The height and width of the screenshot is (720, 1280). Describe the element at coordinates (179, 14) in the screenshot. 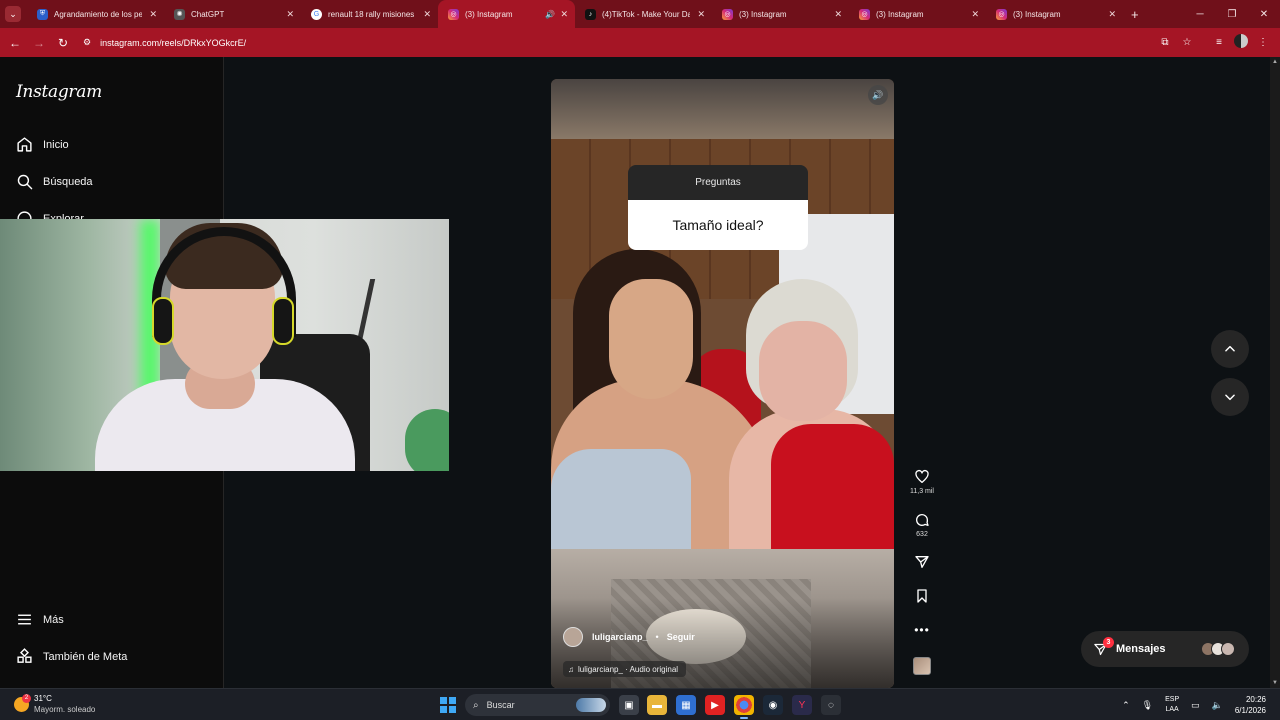

I see `chatgpt-icon: ✺` at that location.